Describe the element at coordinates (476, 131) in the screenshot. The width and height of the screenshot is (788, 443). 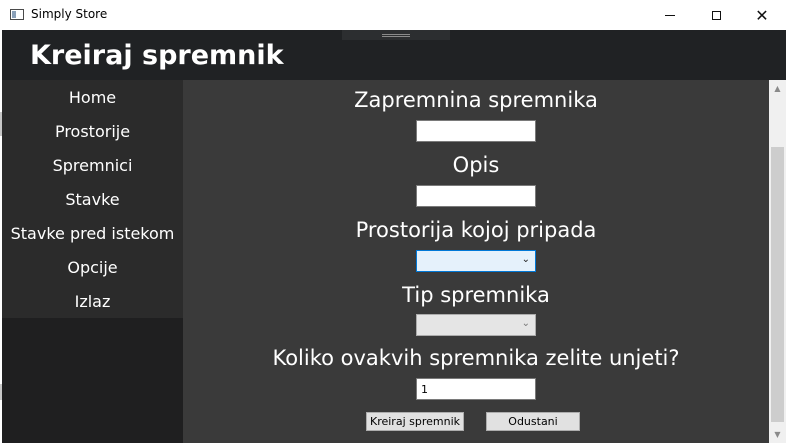
I see `volume-input` at that location.